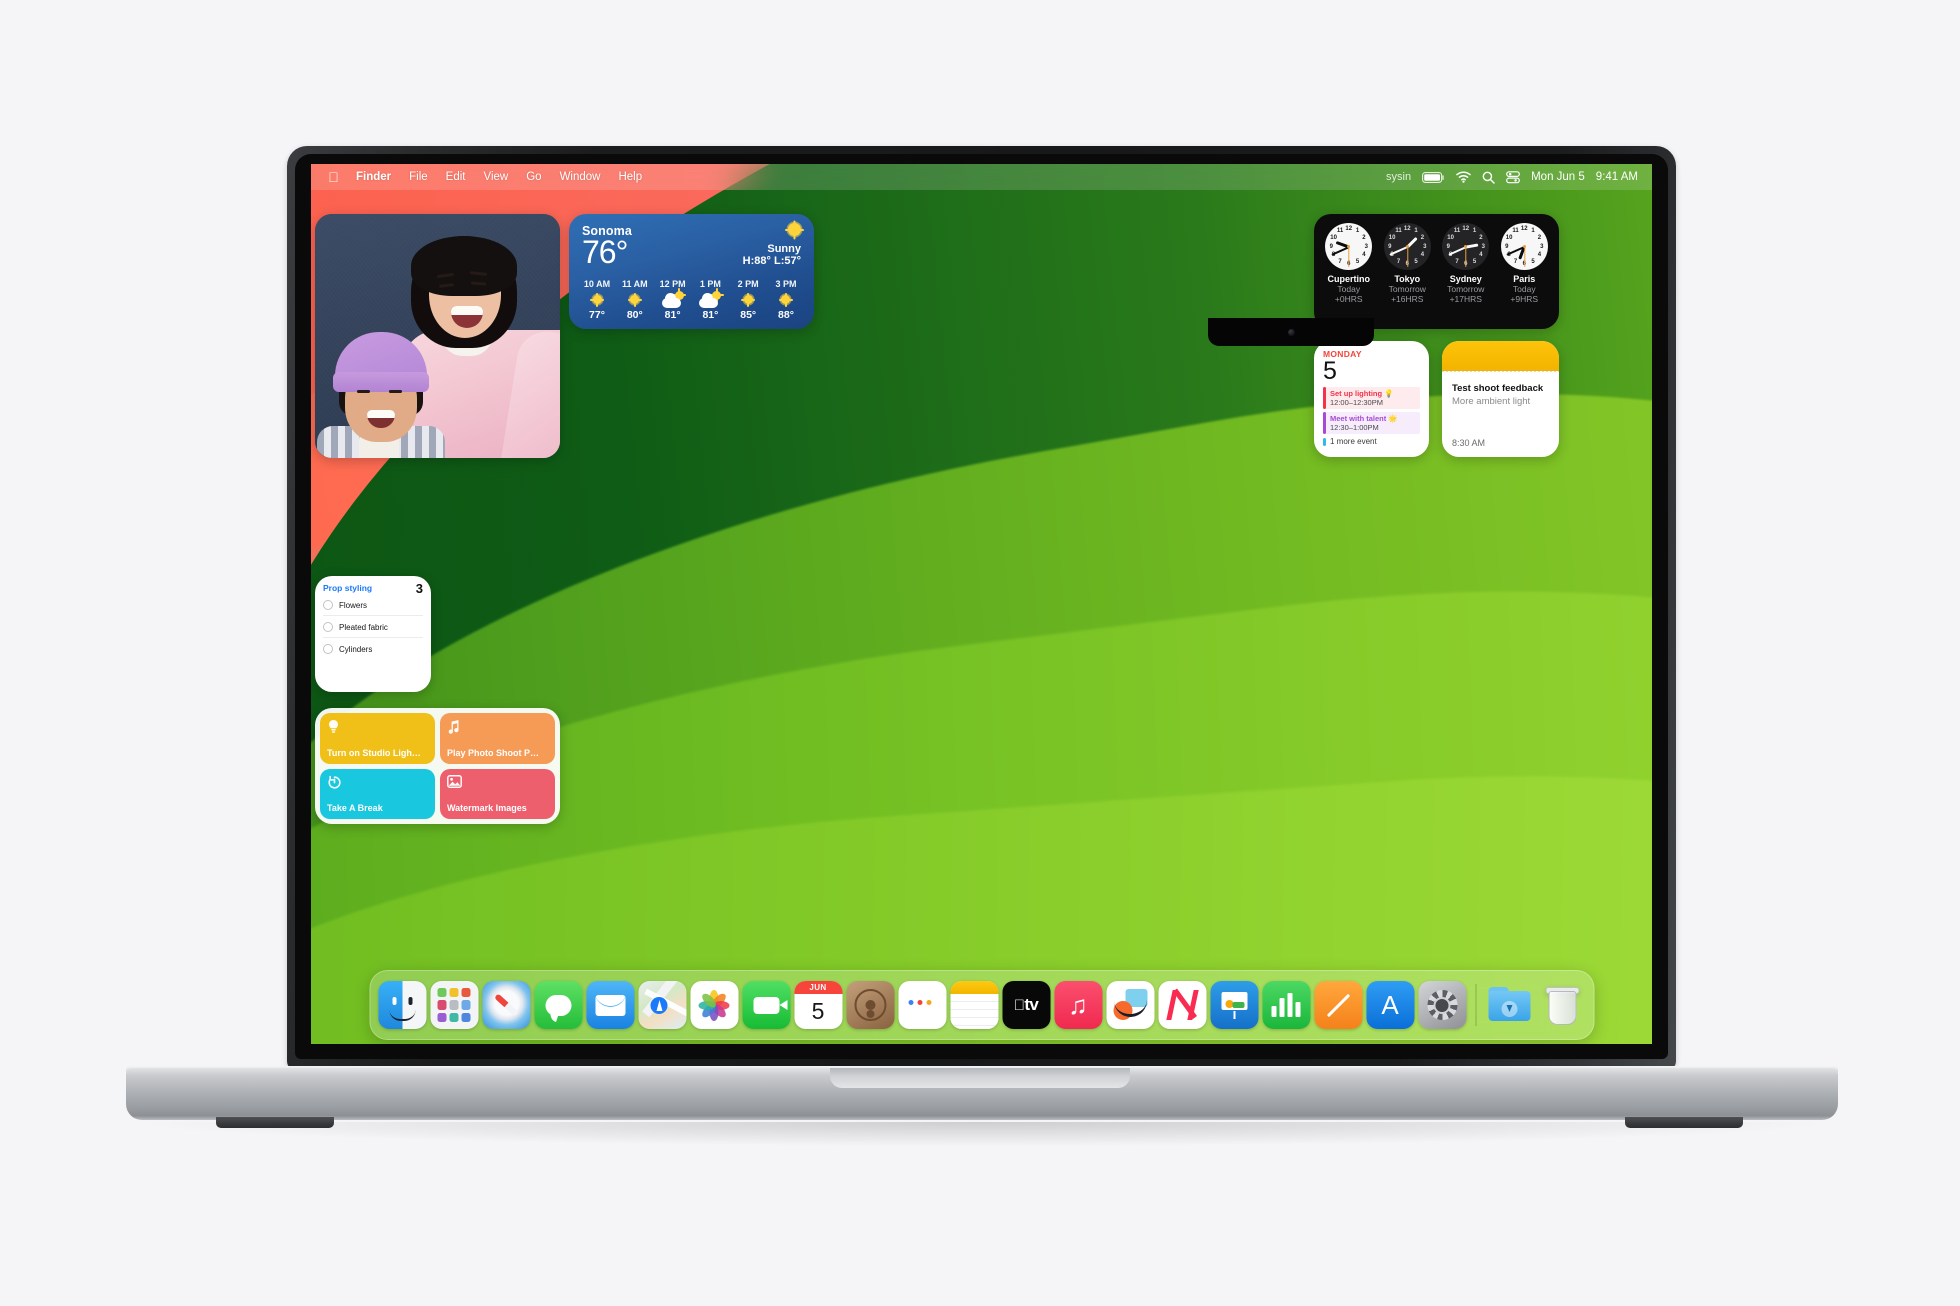  Describe the element at coordinates (1130, 1005) in the screenshot. I see `dock-item-freeform` at that location.